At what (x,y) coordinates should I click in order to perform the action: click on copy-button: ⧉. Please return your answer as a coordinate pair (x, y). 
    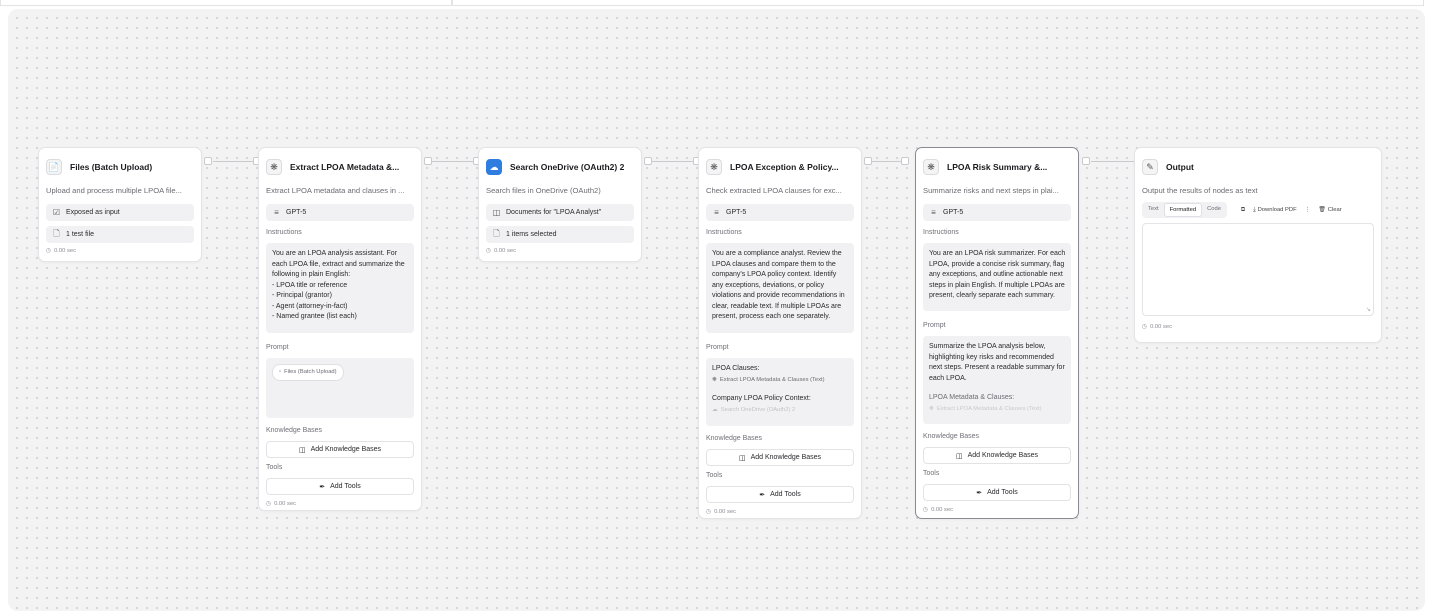
    Looking at the image, I should click on (1243, 210).